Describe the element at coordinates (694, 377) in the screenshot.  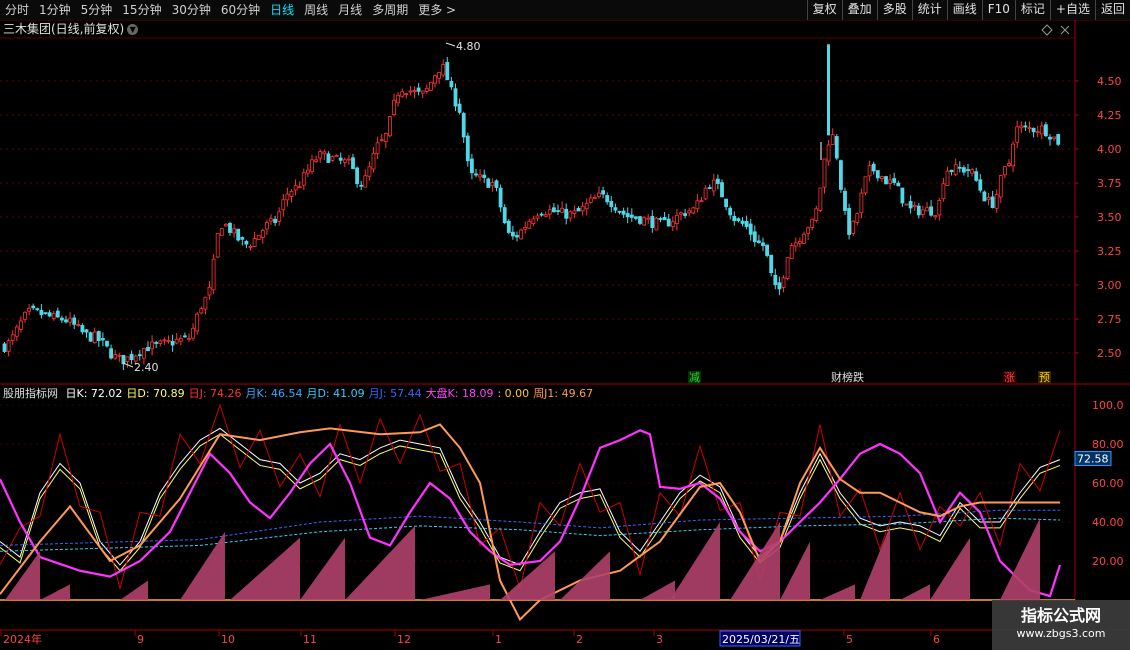
I see `signal-jian: 减` at that location.